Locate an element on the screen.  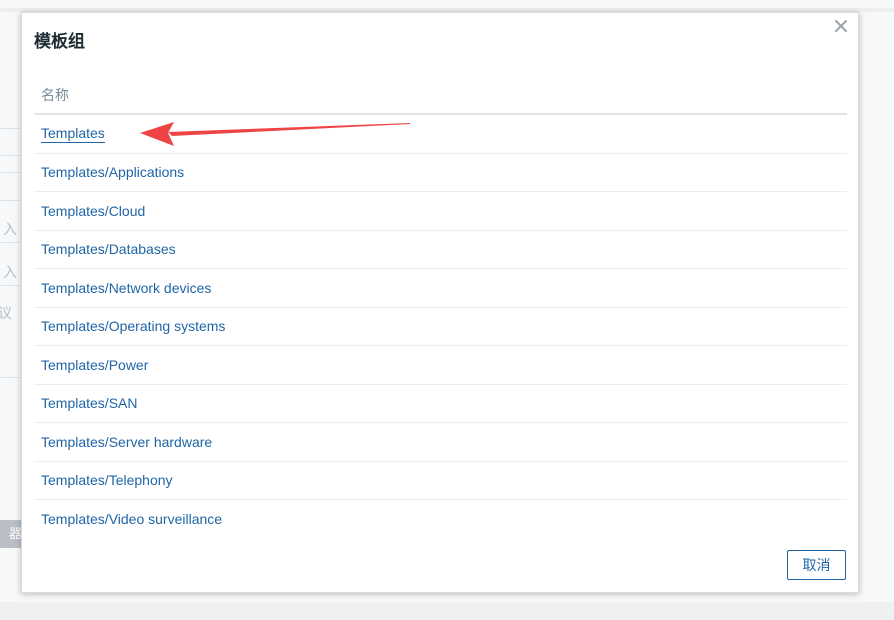
close-icon is located at coordinates (841, 26).